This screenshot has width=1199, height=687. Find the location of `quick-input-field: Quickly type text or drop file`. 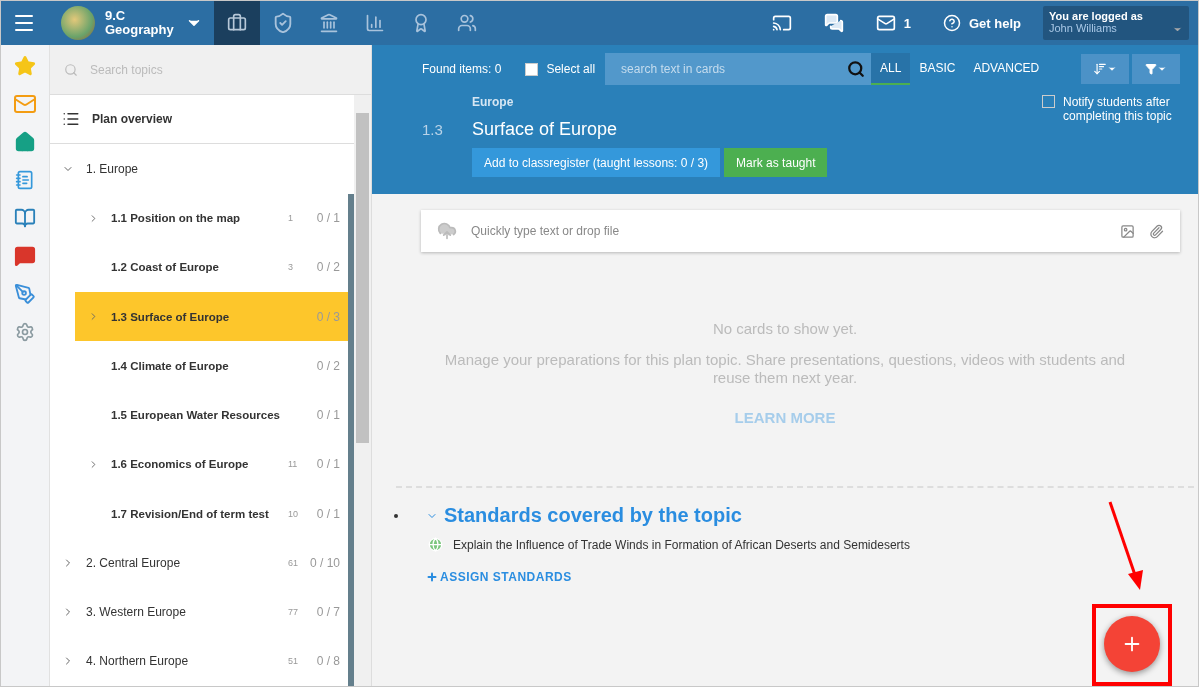

quick-input-field: Quickly type text or drop file is located at coordinates (800, 231).